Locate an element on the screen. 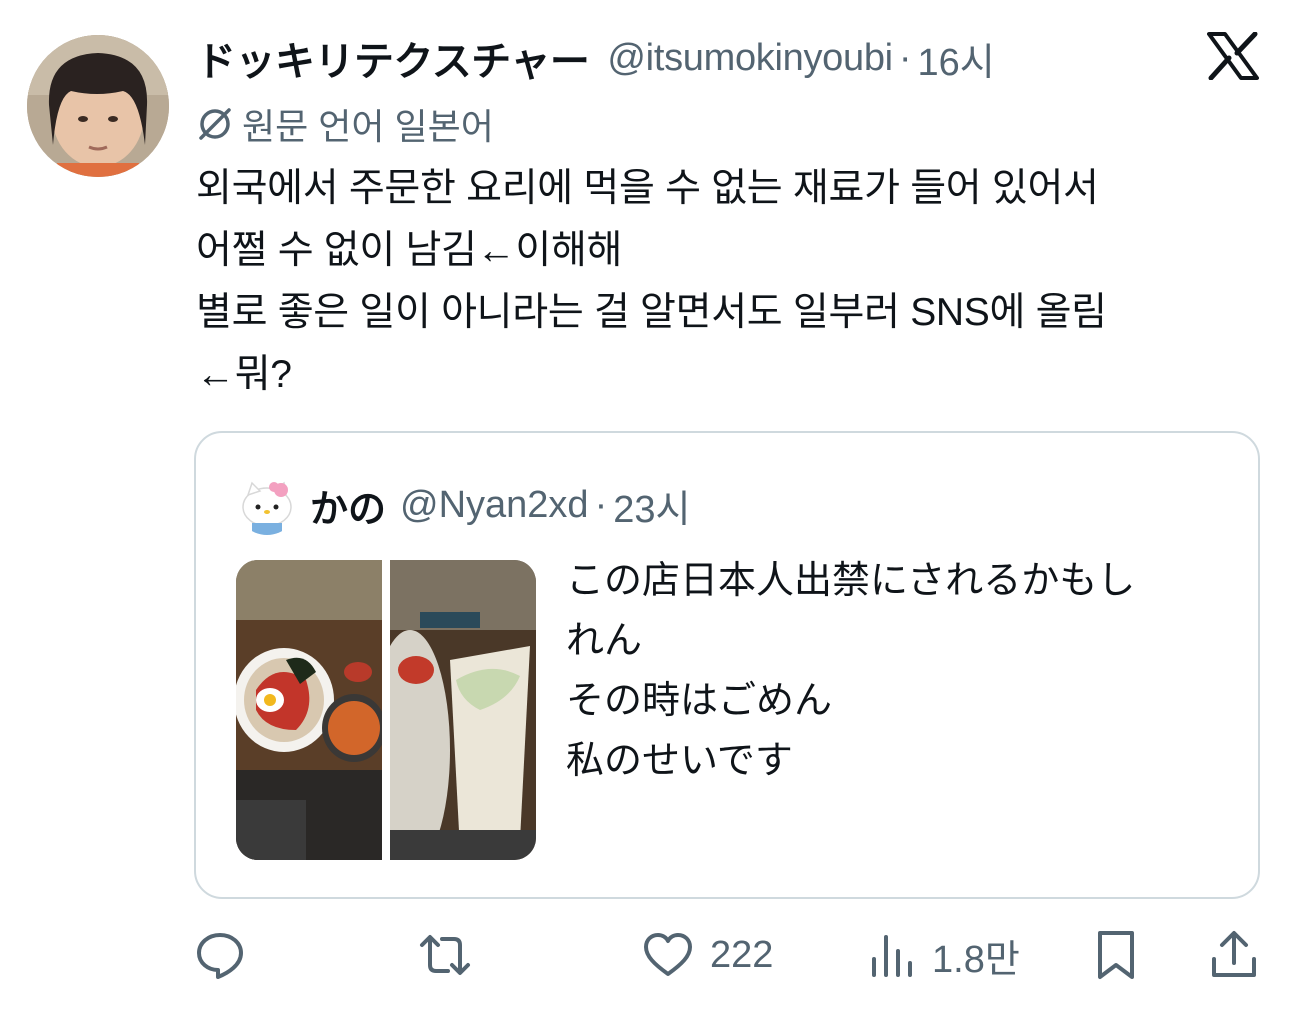  retweet-icon is located at coordinates (445, 955).